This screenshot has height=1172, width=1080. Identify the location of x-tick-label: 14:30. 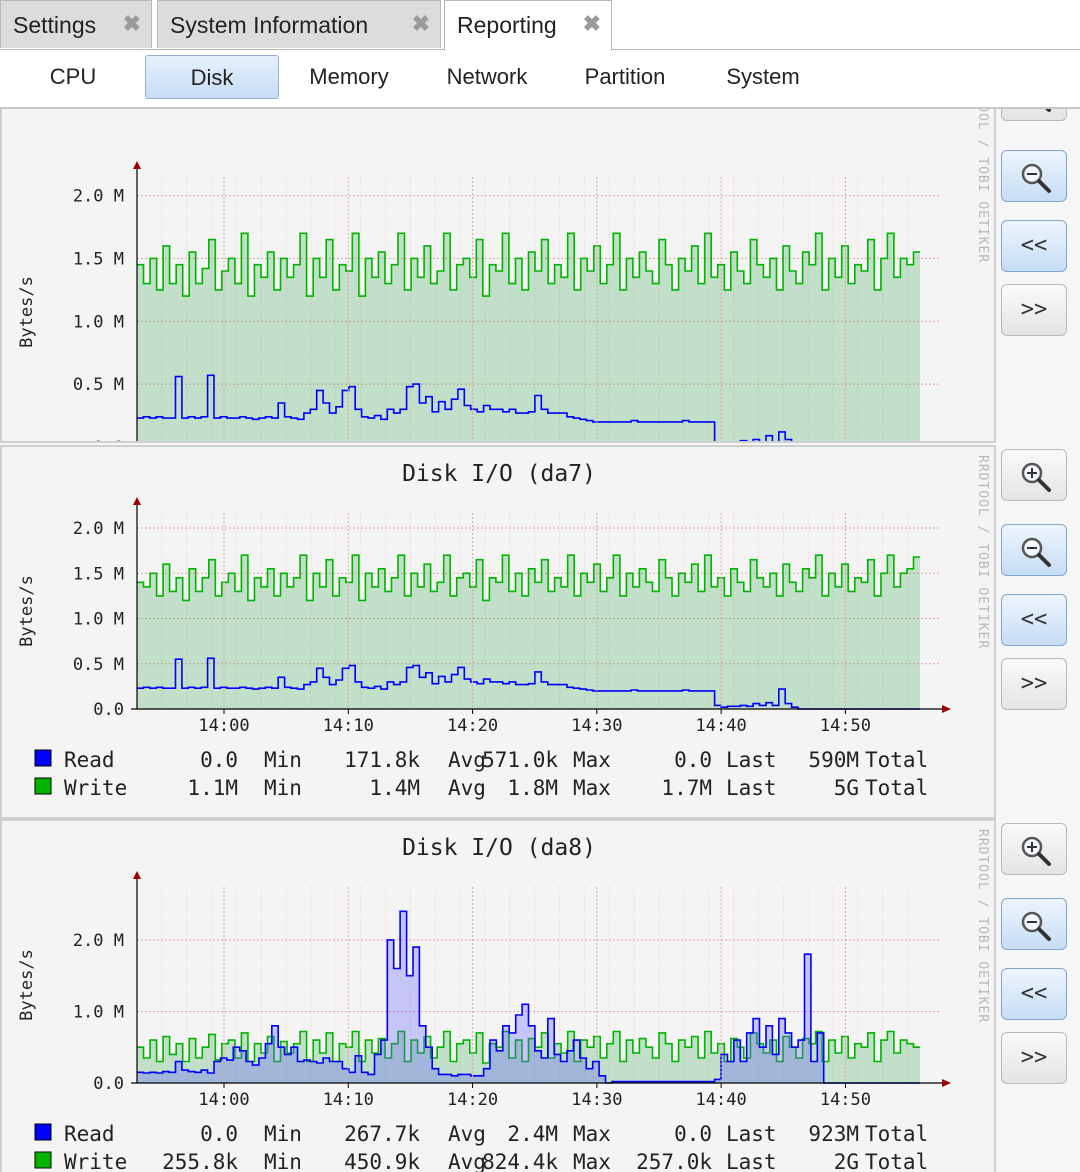
(596, 1100).